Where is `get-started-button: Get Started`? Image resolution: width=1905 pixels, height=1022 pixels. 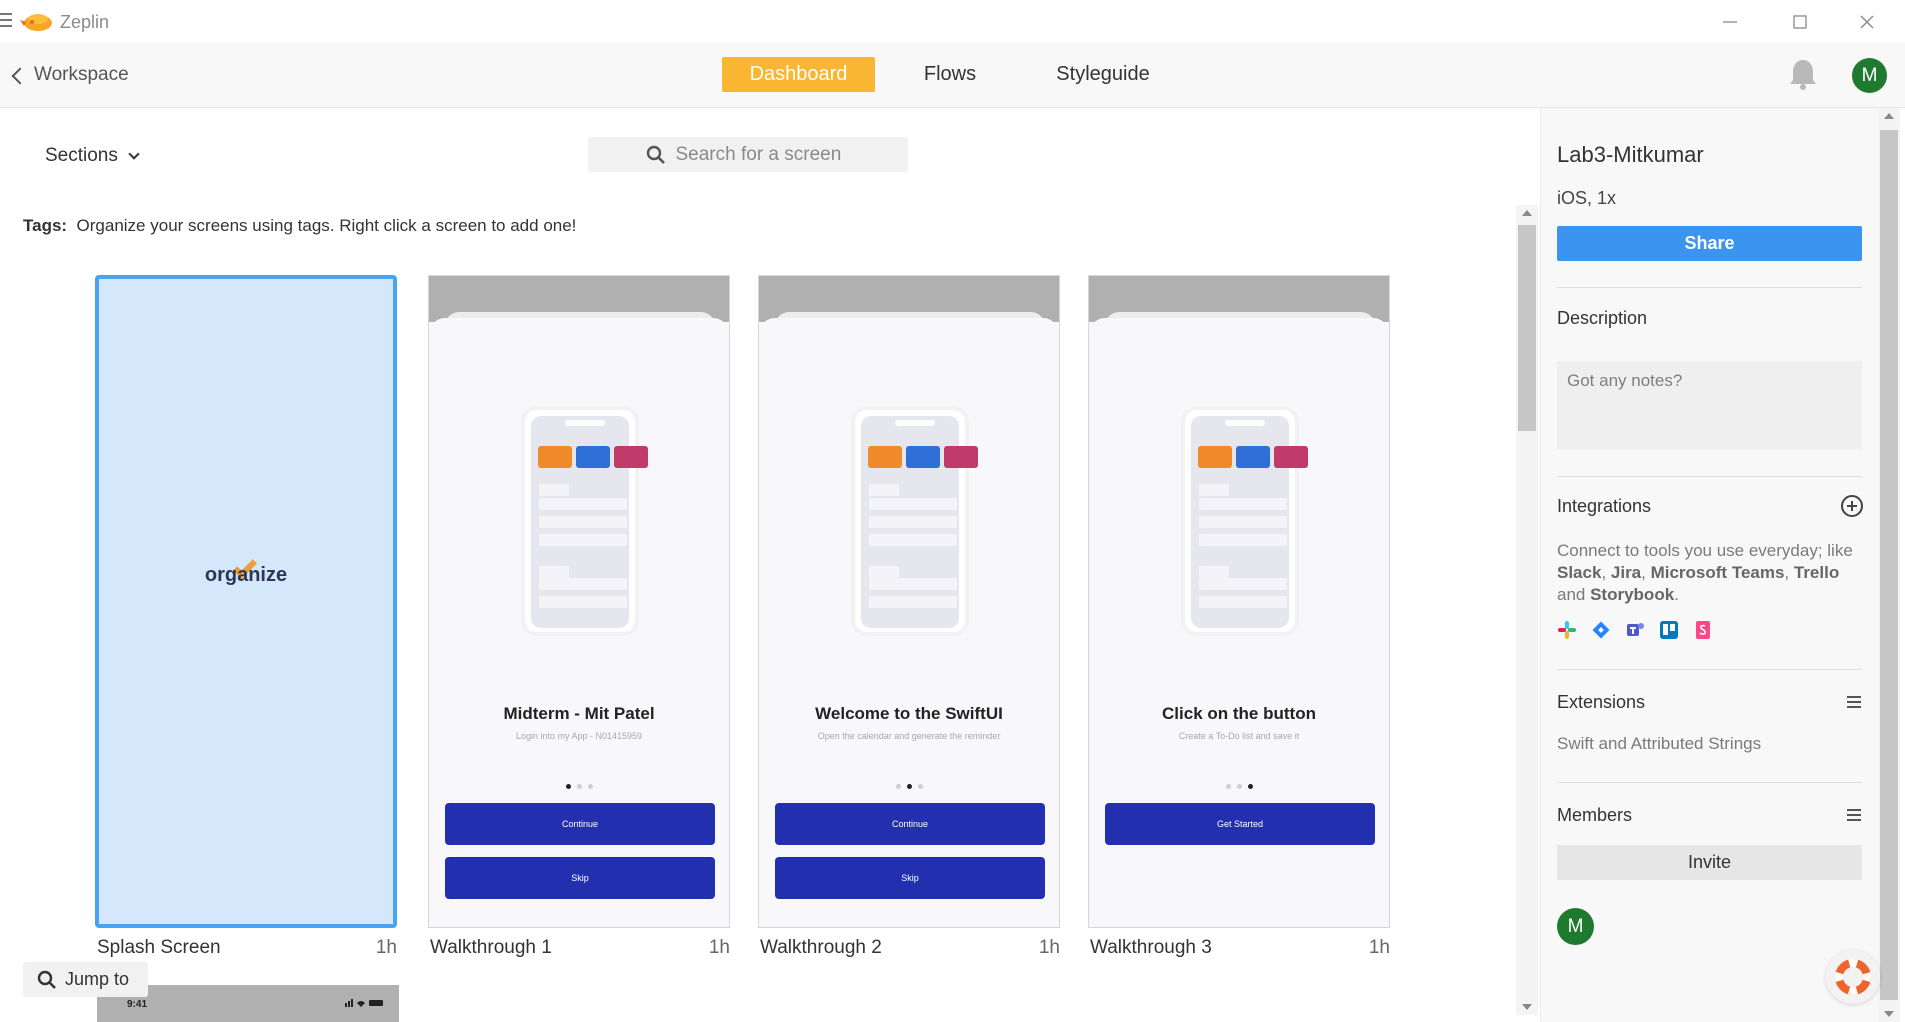
get-started-button: Get Started is located at coordinates (1240, 824).